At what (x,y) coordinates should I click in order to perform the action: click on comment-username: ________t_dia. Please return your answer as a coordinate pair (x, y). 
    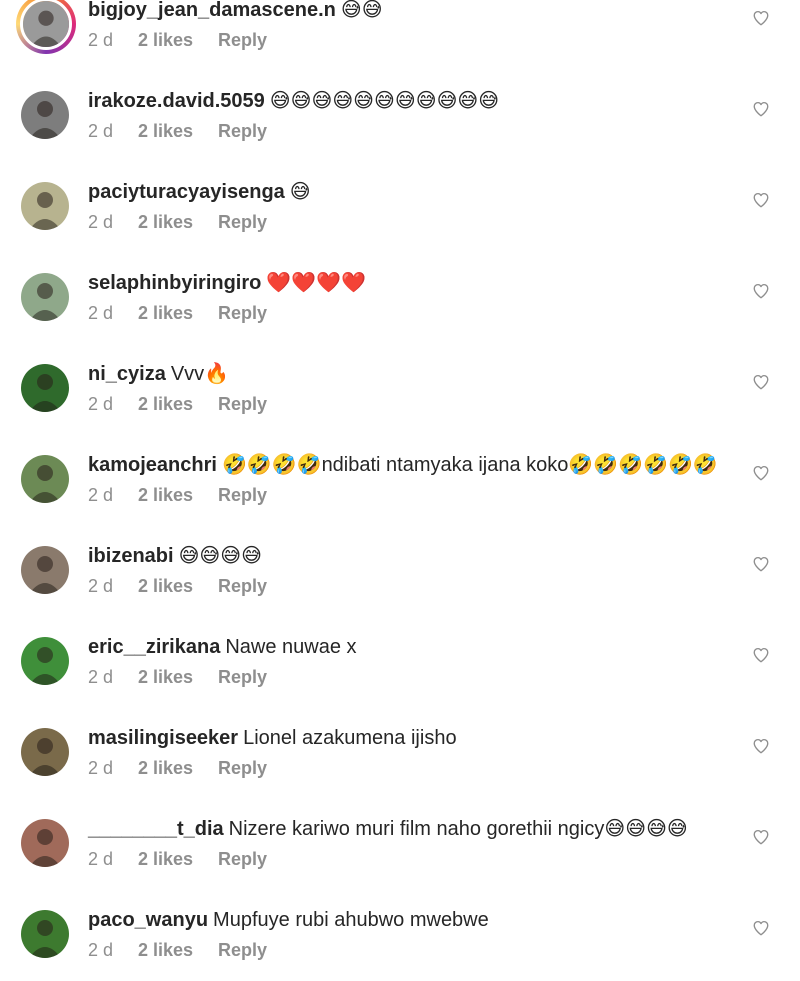
    Looking at the image, I should click on (156, 829).